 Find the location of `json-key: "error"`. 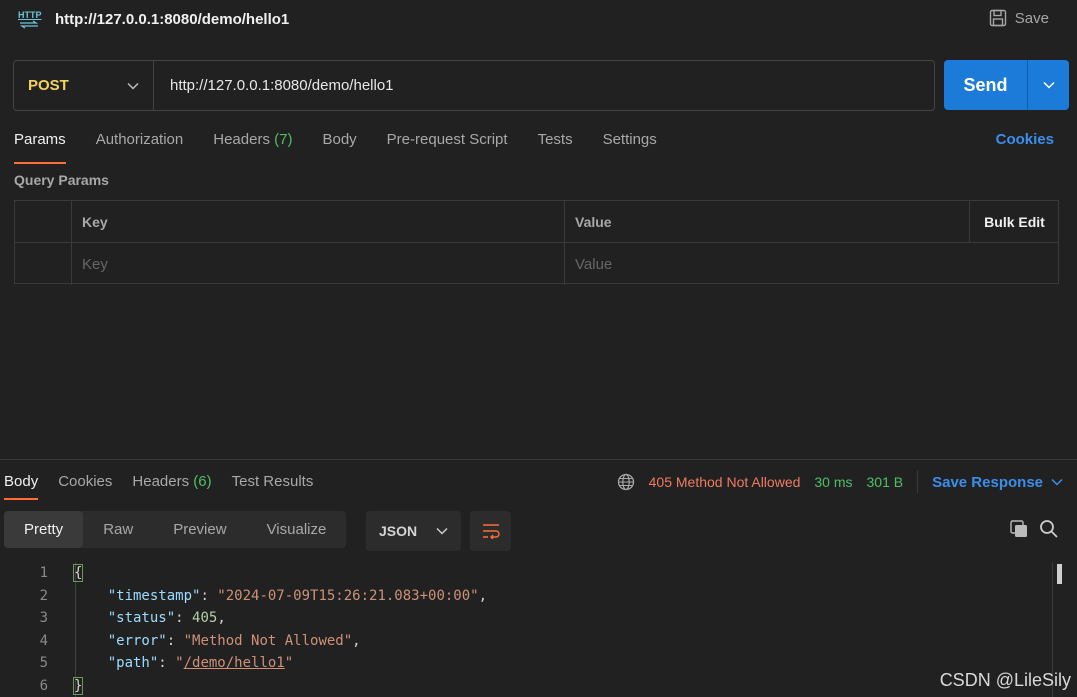

json-key: "error" is located at coordinates (137, 640).